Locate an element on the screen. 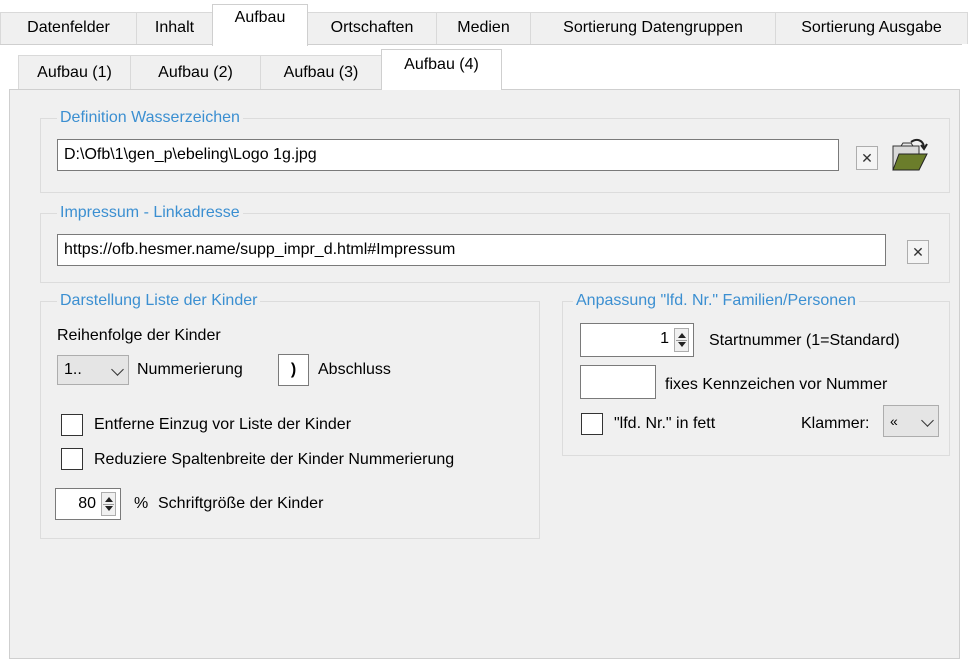  prefix-label: fixes Kennzeichen vor Nummer is located at coordinates (776, 384).